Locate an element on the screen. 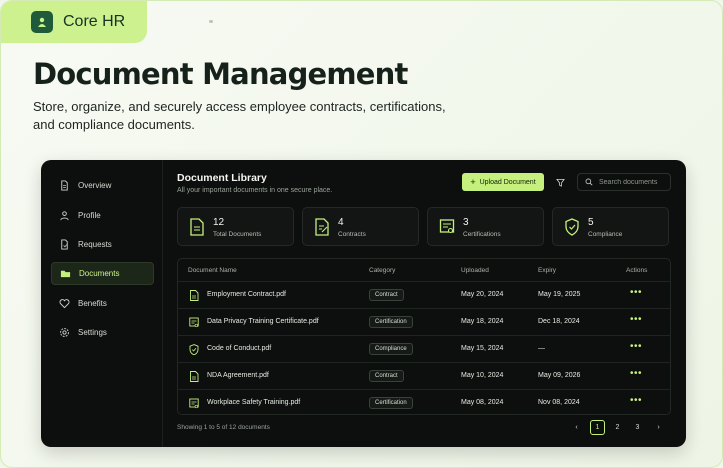 The image size is (723, 468). document-name: NDA Agreement.pdf is located at coordinates (238, 375).